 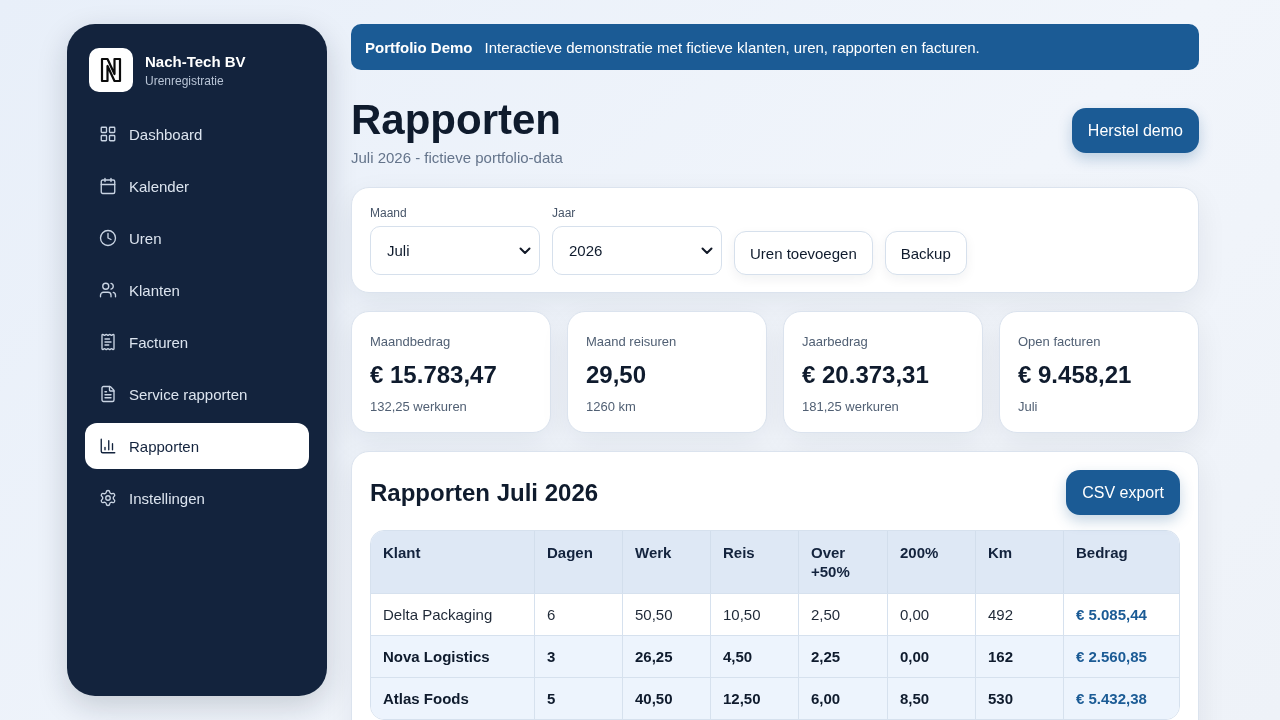 What do you see at coordinates (851, 406) in the screenshot?
I see `stat-note: 181,25 werkuren` at bounding box center [851, 406].